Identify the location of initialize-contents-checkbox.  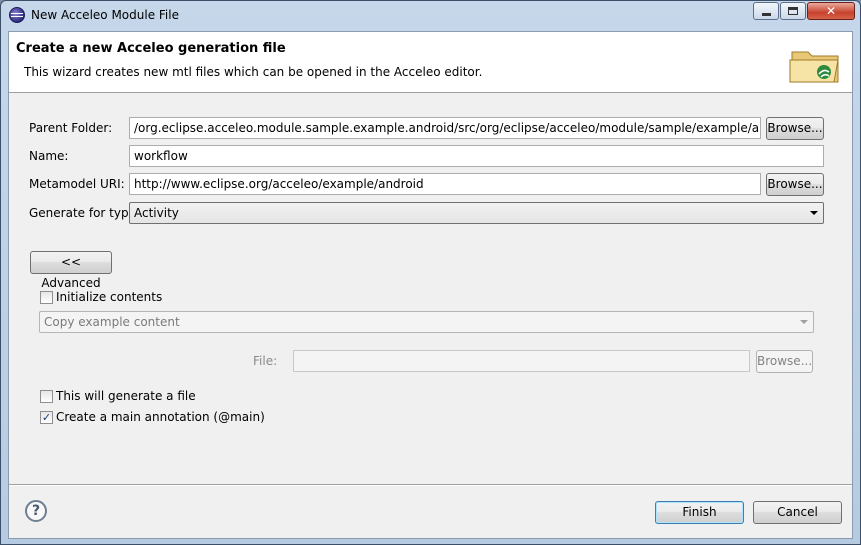
(46, 297).